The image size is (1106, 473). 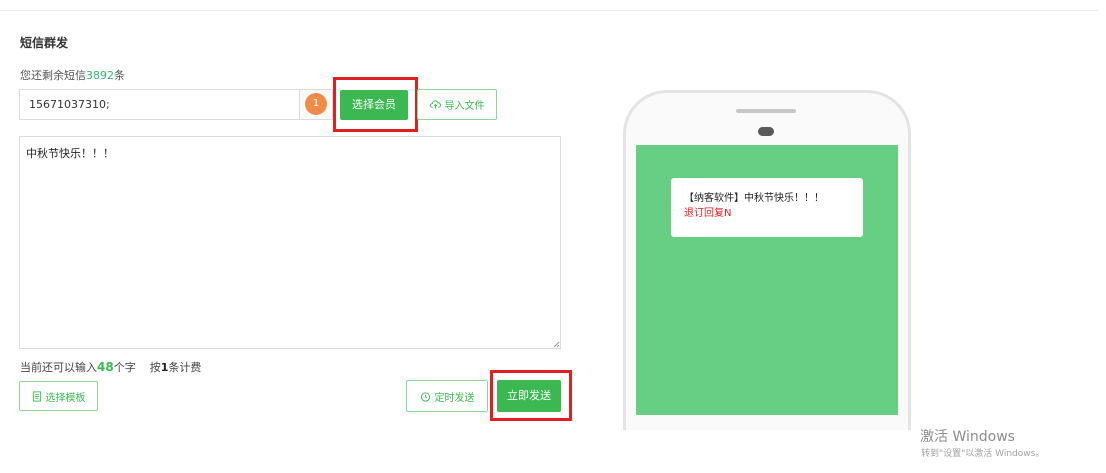 I want to click on sms-preview-text: 【纳客软件】中秋节快乐！！！, so click(x=754, y=198).